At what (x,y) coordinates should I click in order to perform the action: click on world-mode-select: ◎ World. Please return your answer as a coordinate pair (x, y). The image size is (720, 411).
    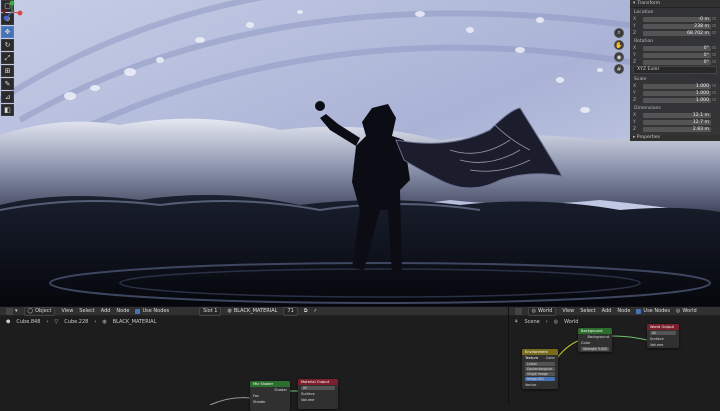
    Looking at the image, I should click on (542, 311).